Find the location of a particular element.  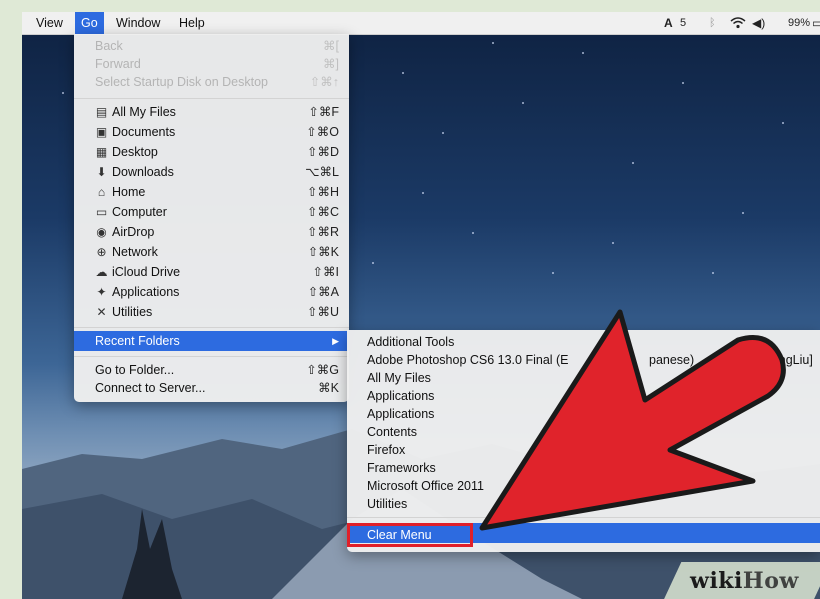

menubar-window: Window is located at coordinates (138, 23).